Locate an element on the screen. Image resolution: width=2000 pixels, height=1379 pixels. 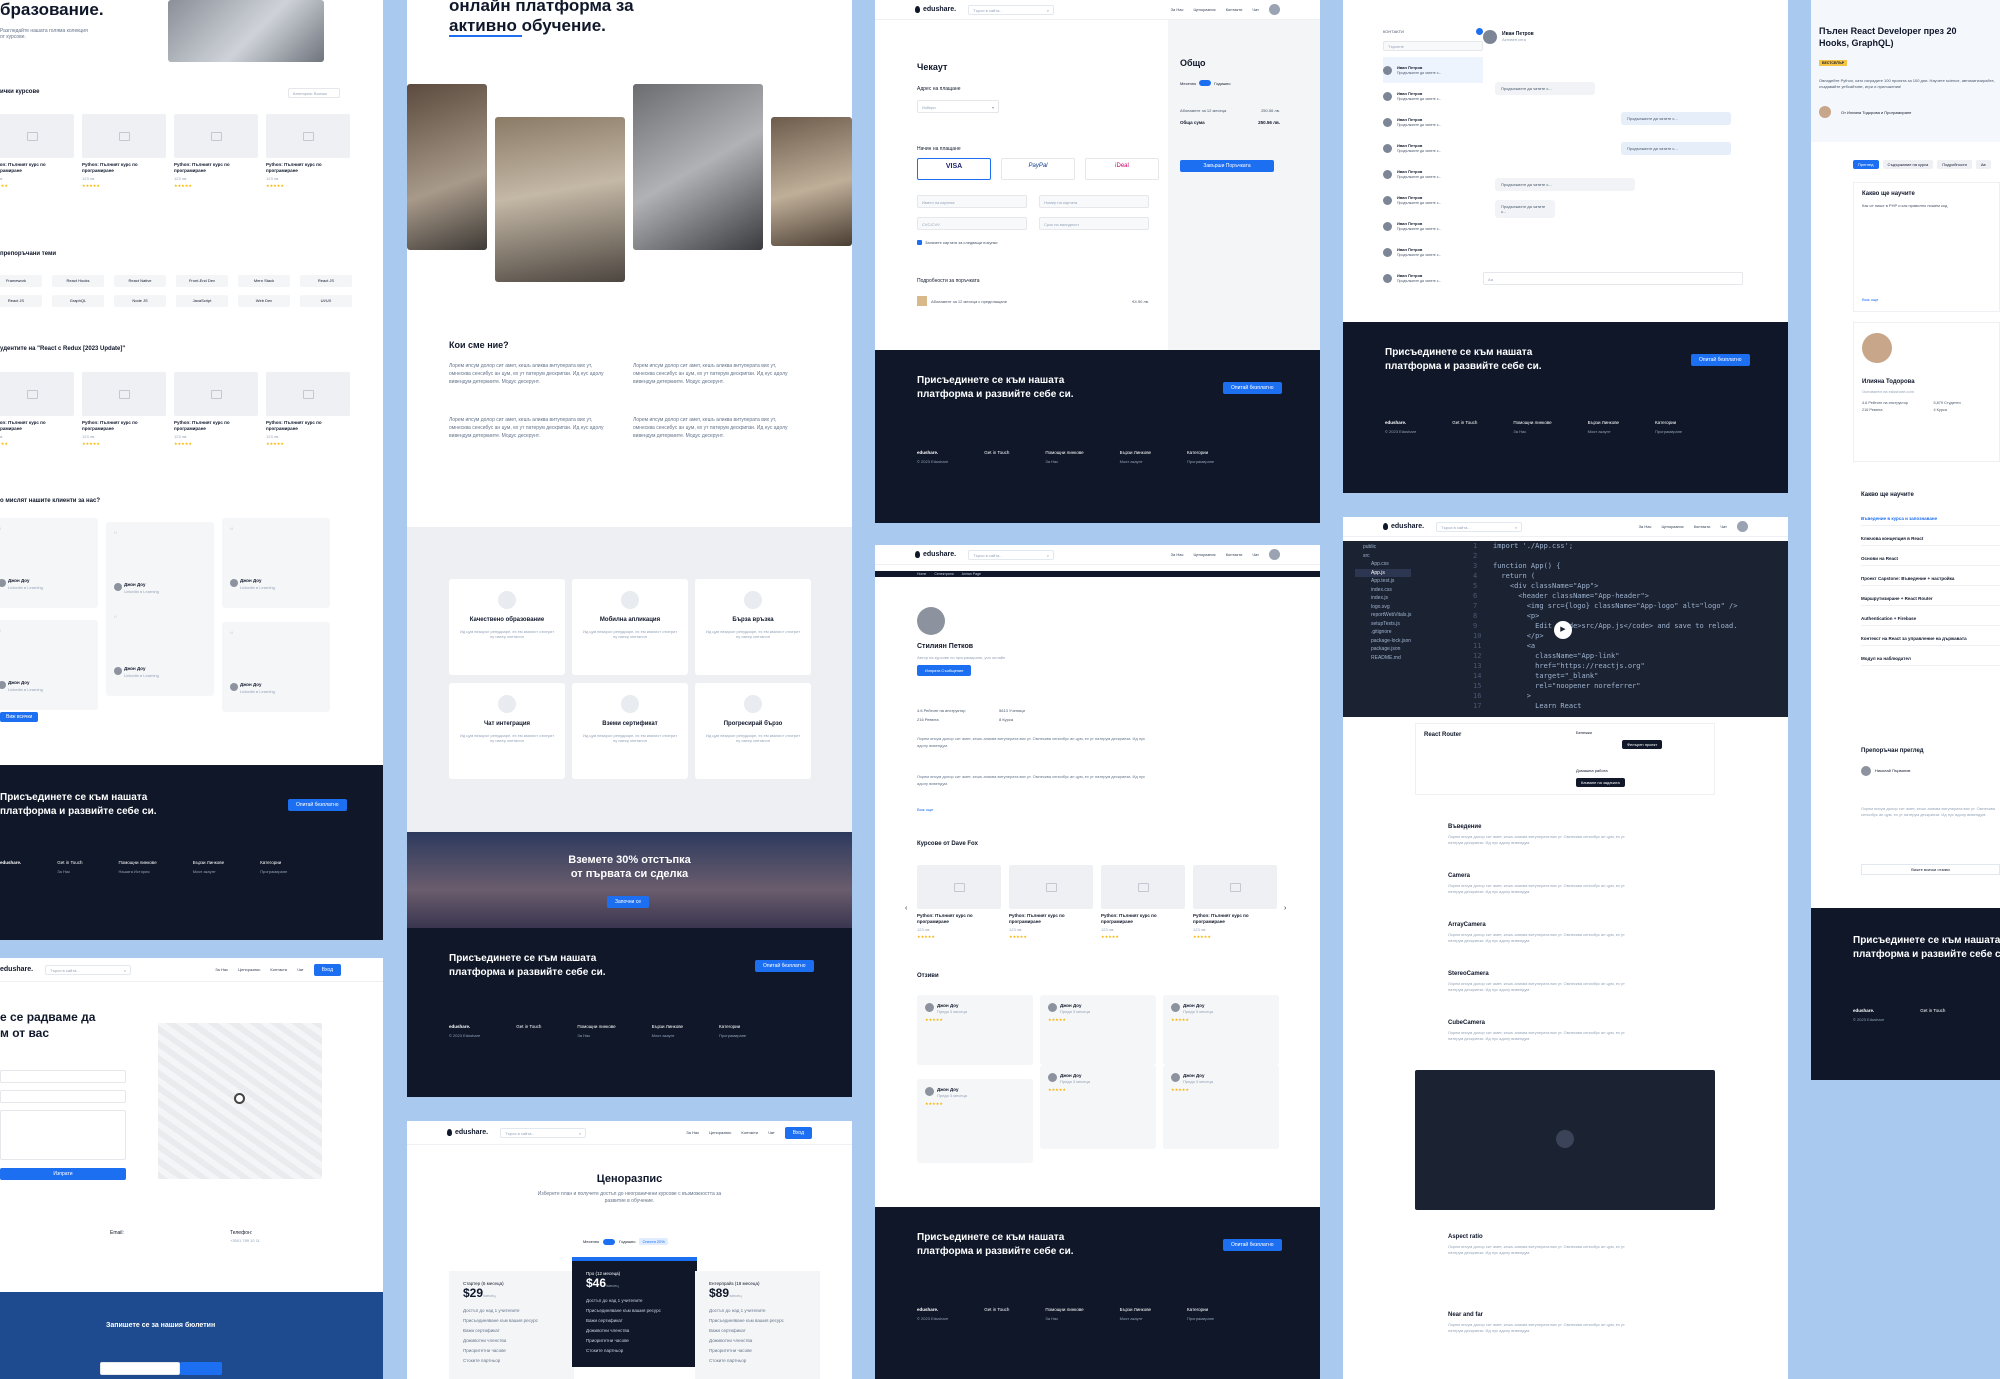
card-number-input: Номер на картата is located at coordinates (1094, 201).